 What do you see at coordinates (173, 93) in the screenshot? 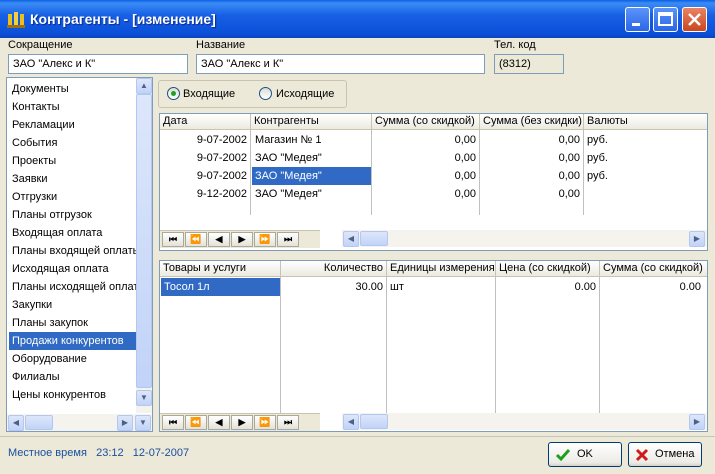
I see `radio-incoming` at bounding box center [173, 93].